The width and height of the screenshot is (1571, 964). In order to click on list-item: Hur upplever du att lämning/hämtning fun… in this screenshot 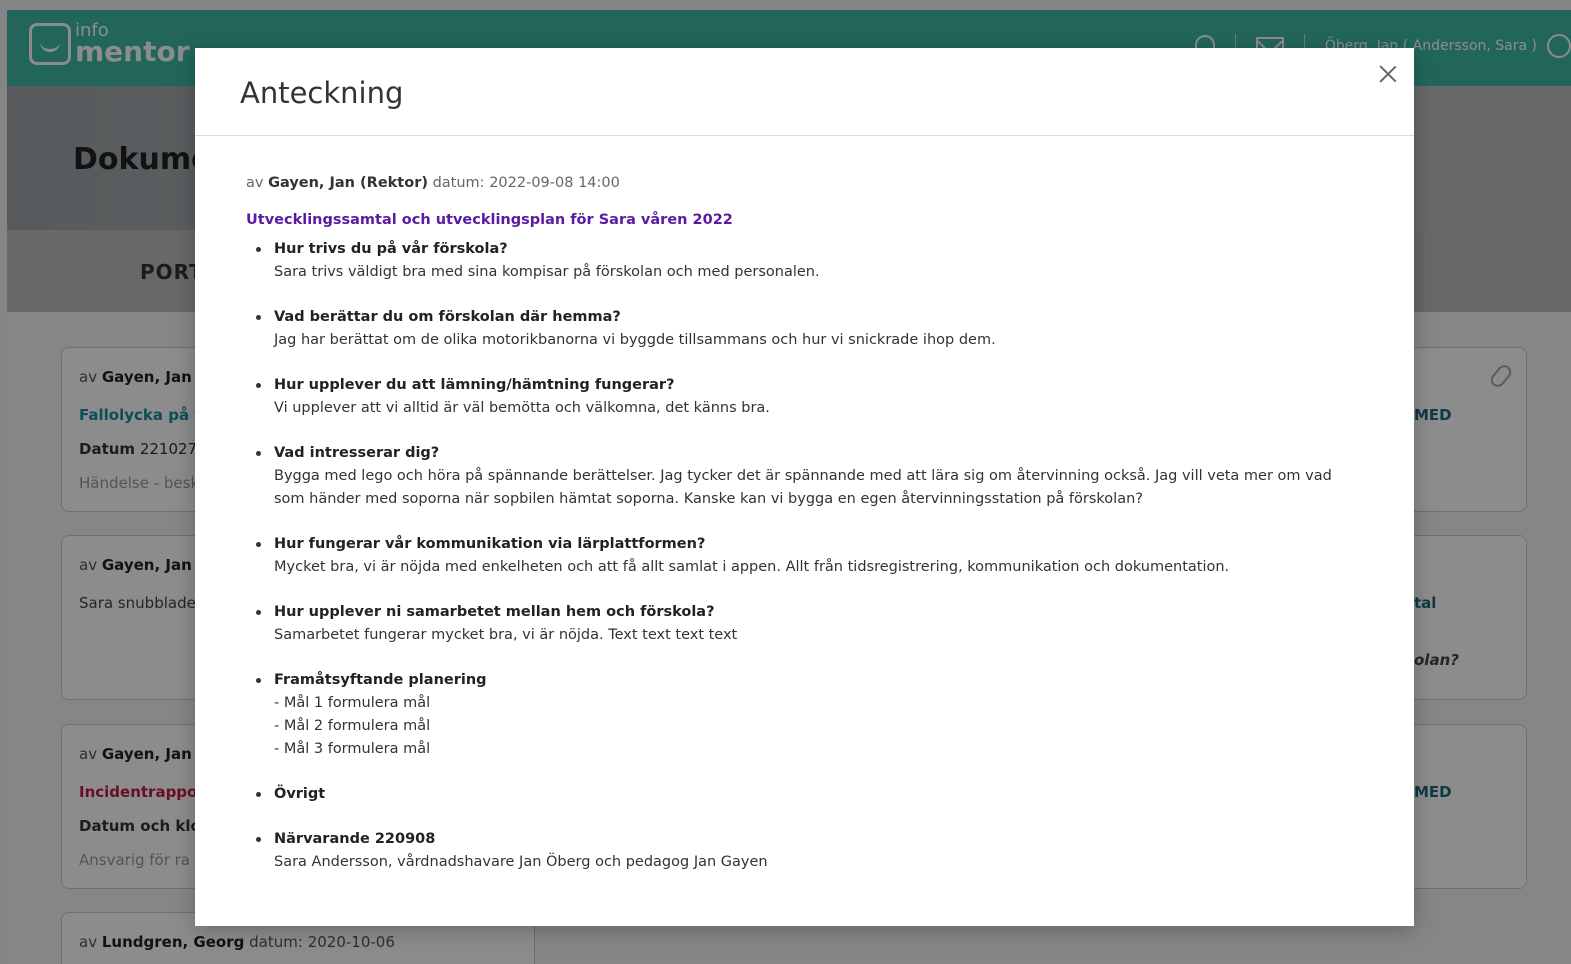, I will do `click(805, 397)`.